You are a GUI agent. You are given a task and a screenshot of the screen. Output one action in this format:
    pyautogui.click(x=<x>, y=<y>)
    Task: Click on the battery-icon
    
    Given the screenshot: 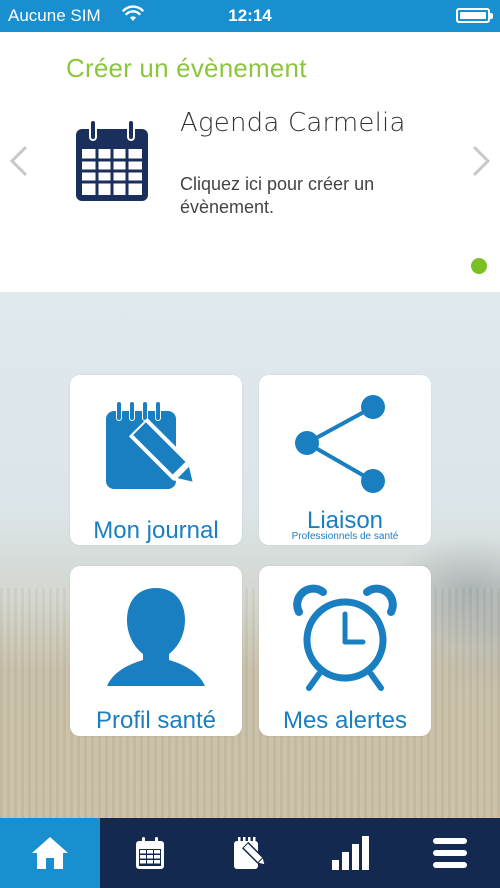 What is the action you would take?
    pyautogui.click(x=474, y=15)
    